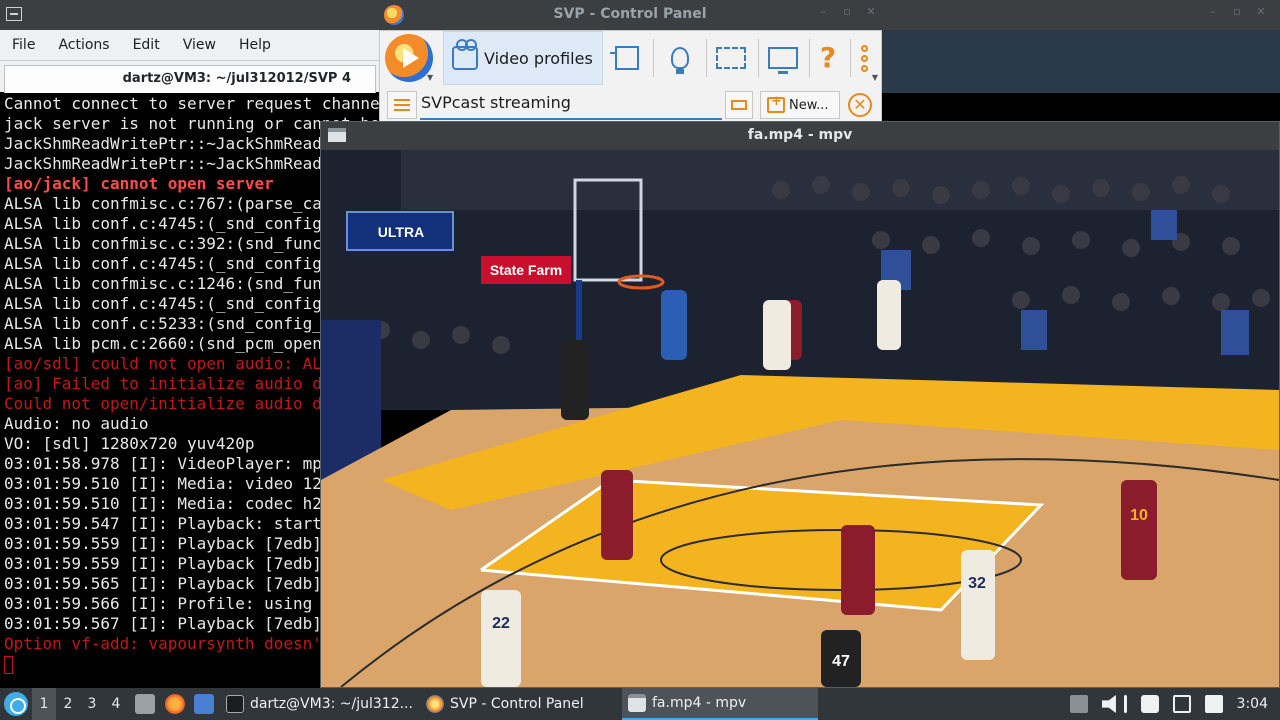 Image resolution: width=1280 pixels, height=720 pixels. What do you see at coordinates (624, 58) in the screenshot?
I see `crop-icon` at bounding box center [624, 58].